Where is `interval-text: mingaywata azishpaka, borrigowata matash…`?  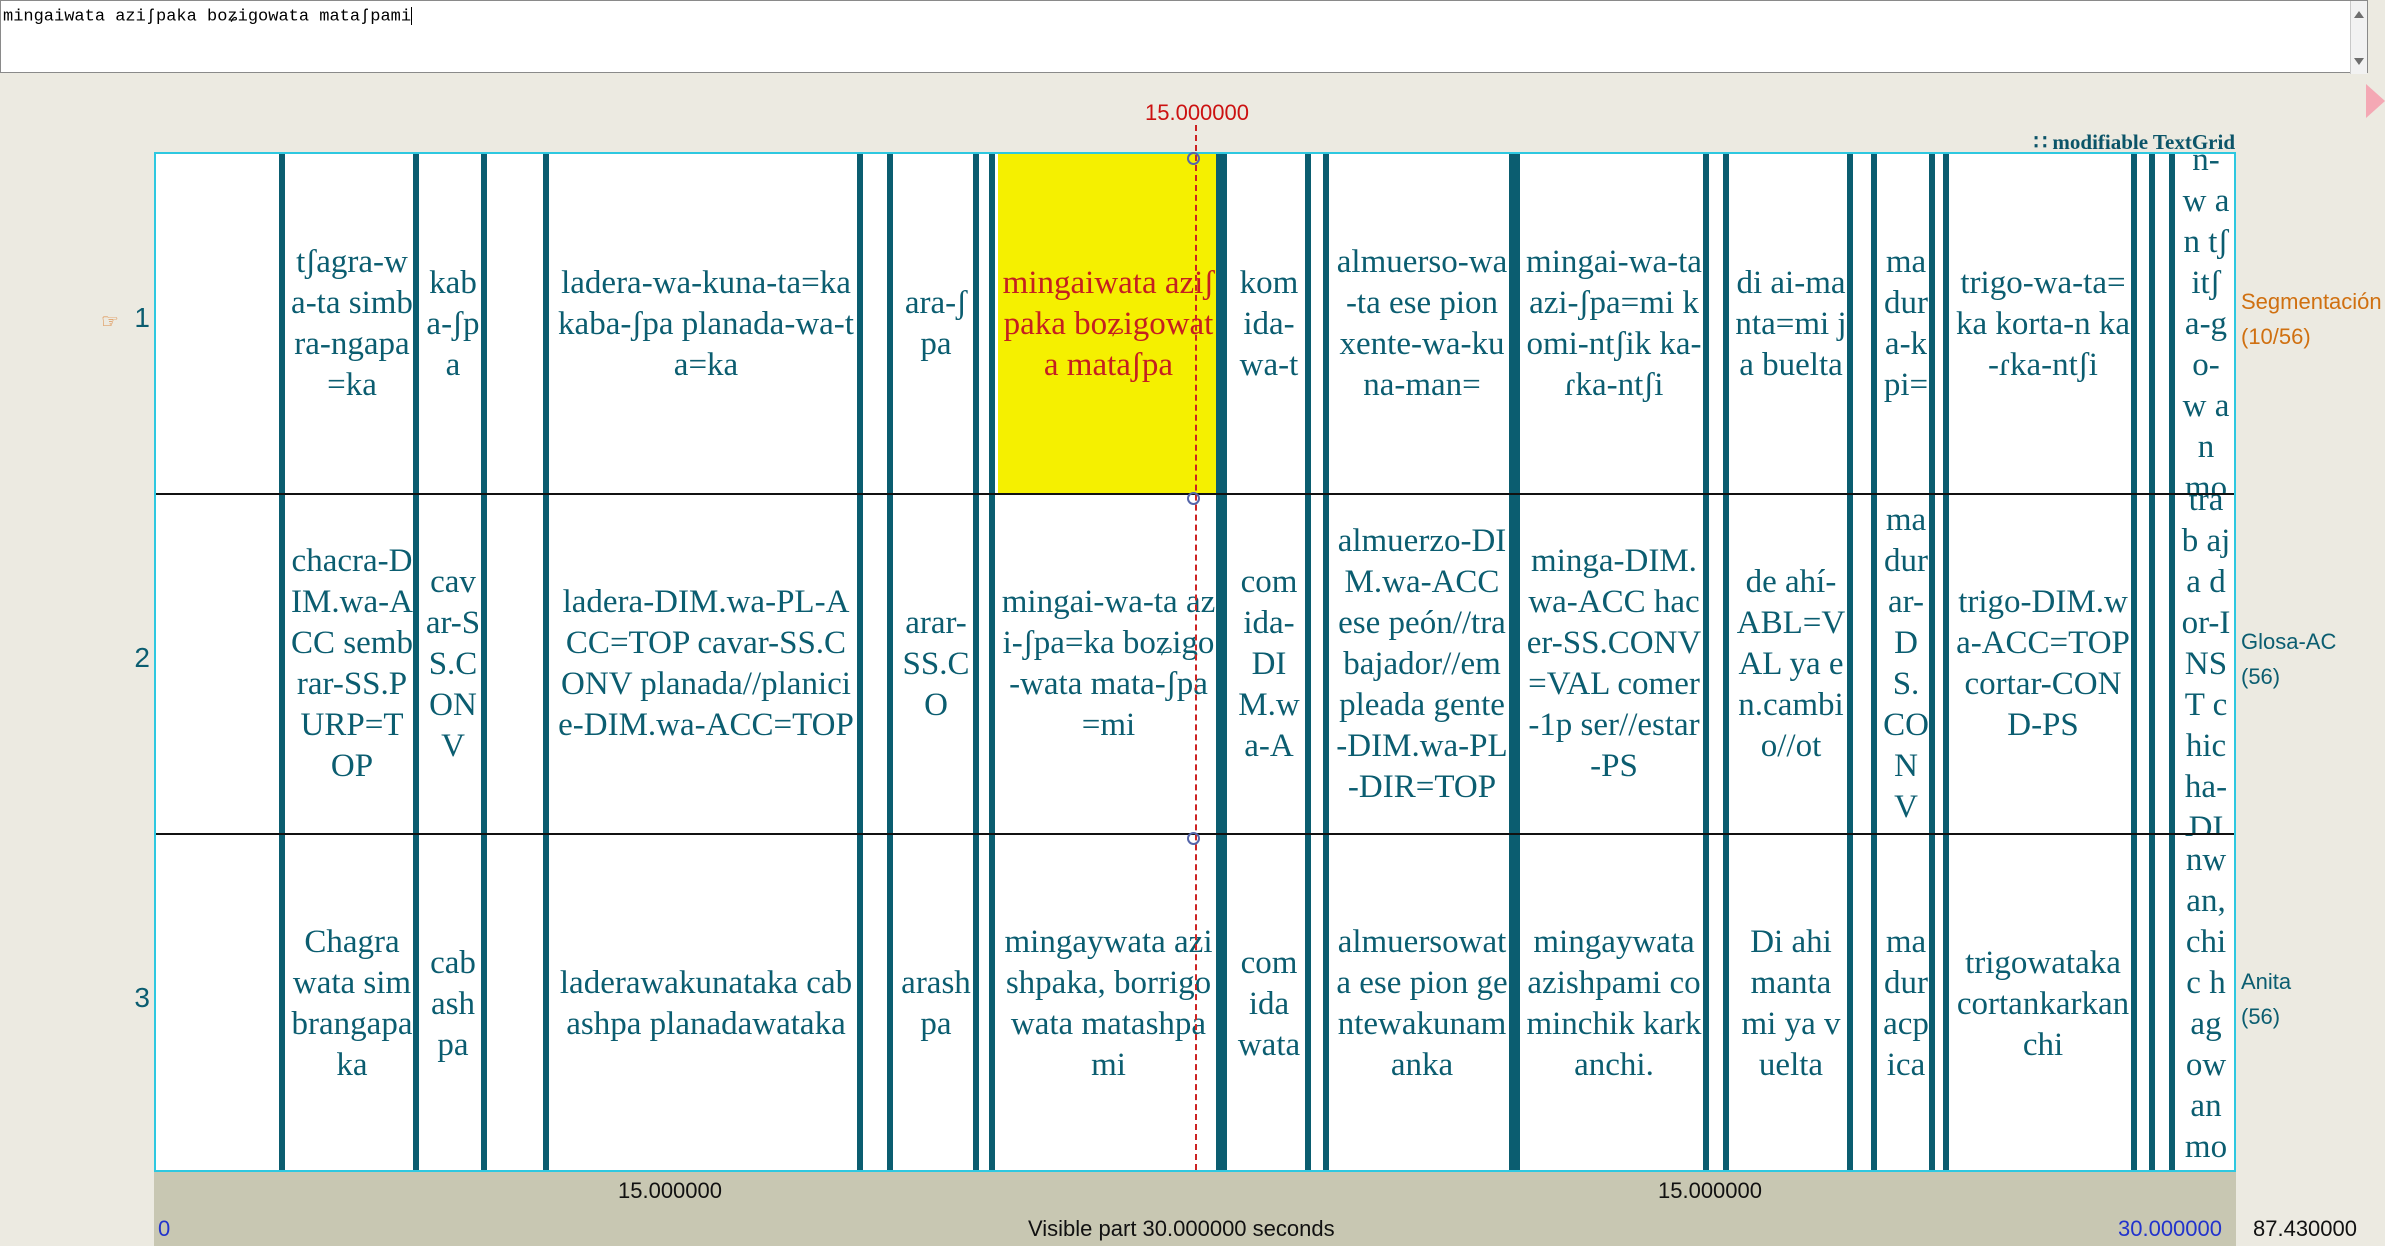 interval-text: mingaywata azishpaka, borrigowata matash… is located at coordinates (1108, 1002).